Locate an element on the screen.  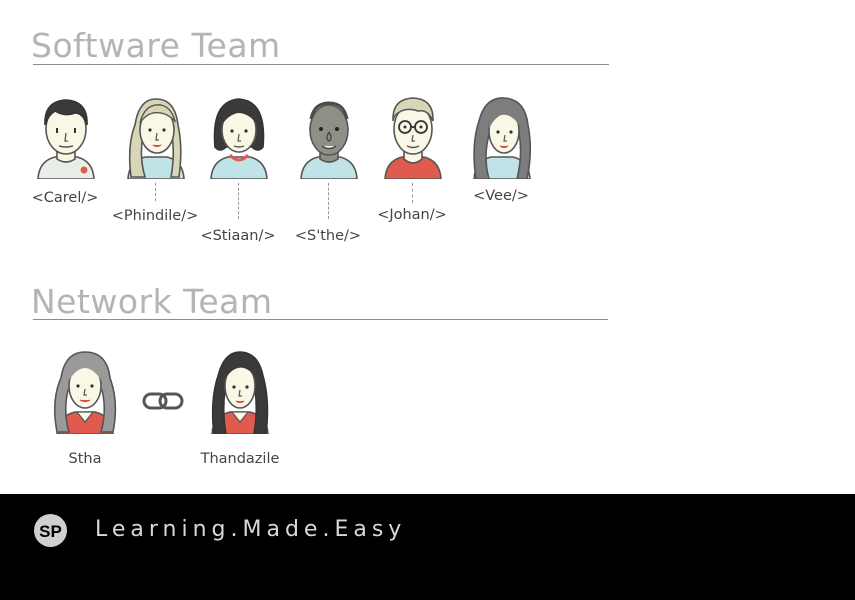
woman-long-black-hair-avatar-icon is located at coordinates (240, 392).